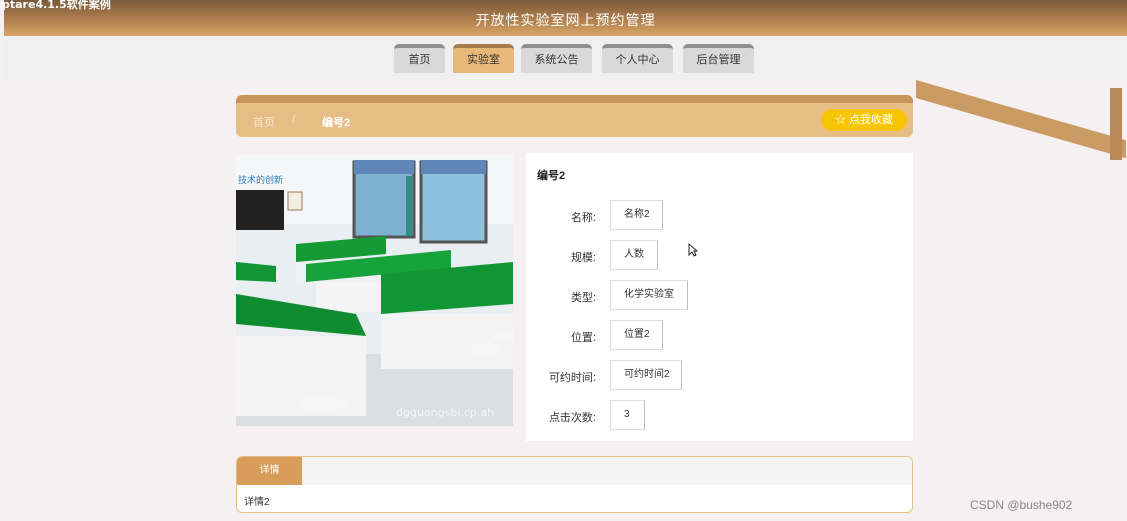  Describe the element at coordinates (572, 418) in the screenshot. I see `field-label-click-count: 点击次数:` at that location.